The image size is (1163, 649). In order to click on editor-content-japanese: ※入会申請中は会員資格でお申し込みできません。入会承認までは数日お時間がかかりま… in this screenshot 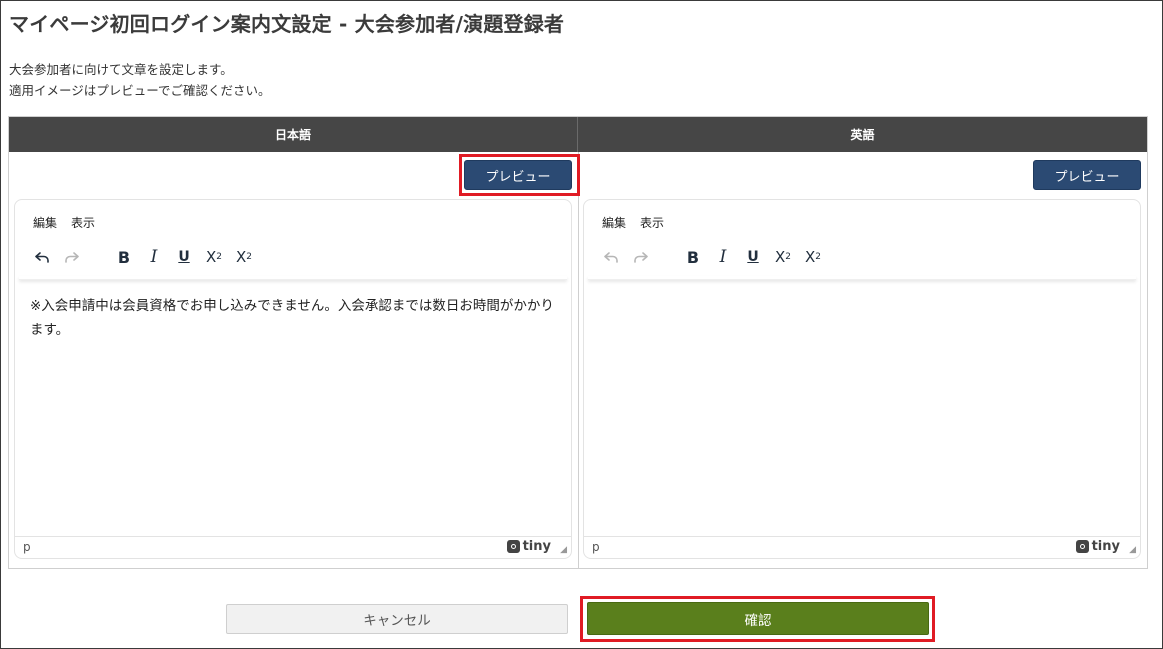, I will do `click(295, 318)`.